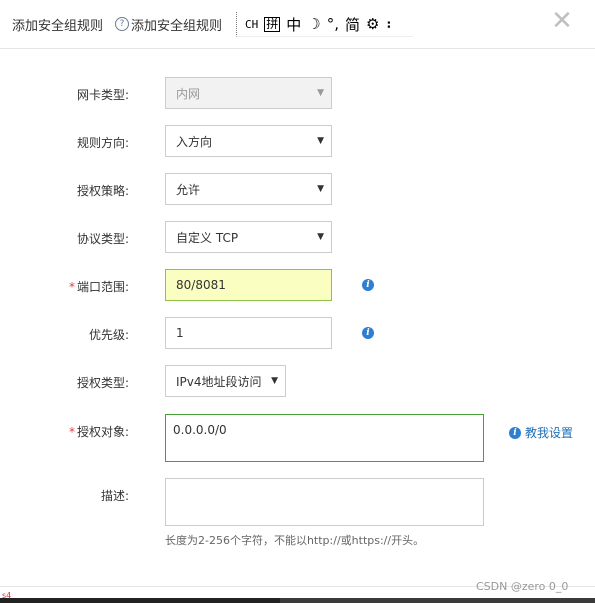 The width and height of the screenshot is (595, 603). Describe the element at coordinates (549, 433) in the screenshot. I see `teach-me-text: 教我设置` at that location.